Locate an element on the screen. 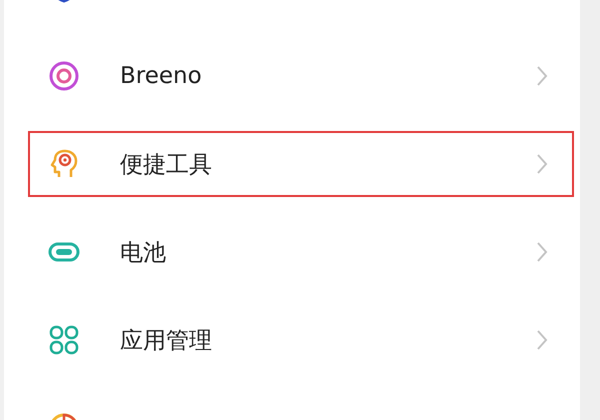 Image resolution: width=600 pixels, height=420 pixels. head-target-icon is located at coordinates (64, 164).